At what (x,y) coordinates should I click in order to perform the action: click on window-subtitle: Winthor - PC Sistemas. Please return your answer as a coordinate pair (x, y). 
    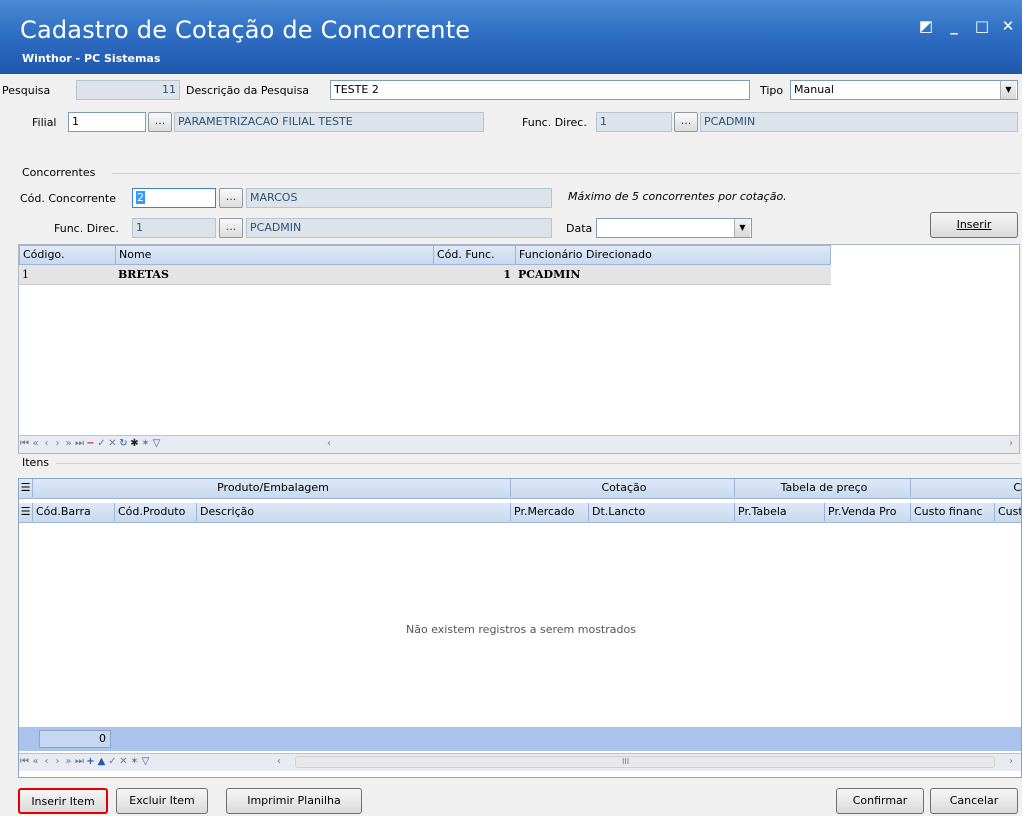
    Looking at the image, I should click on (91, 58).